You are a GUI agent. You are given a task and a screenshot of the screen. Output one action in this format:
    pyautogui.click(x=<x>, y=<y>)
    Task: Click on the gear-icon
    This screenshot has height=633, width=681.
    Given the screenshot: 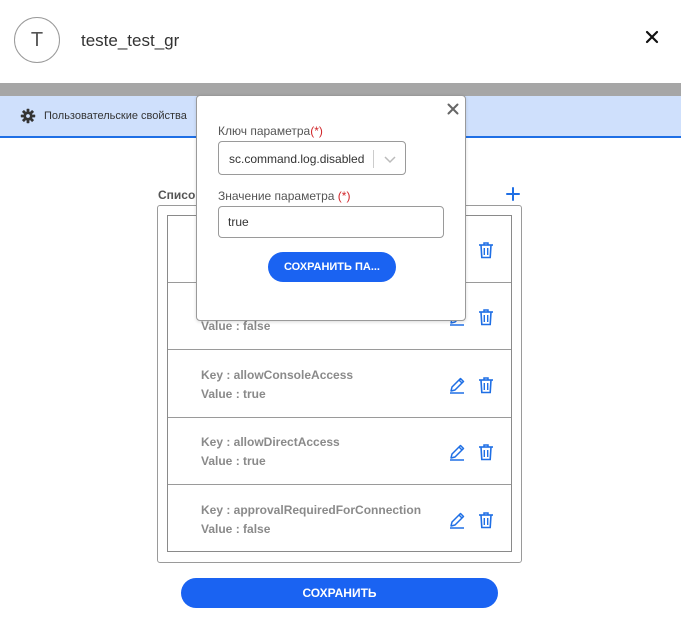 What is the action you would take?
    pyautogui.click(x=28, y=116)
    